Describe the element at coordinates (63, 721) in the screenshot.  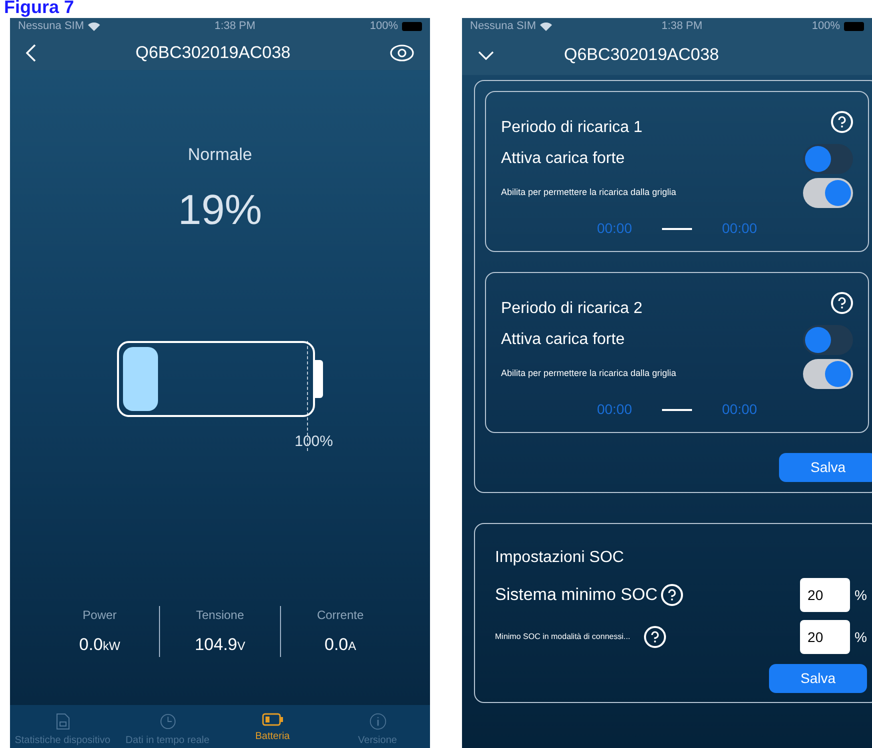
I see `document-icon` at that location.